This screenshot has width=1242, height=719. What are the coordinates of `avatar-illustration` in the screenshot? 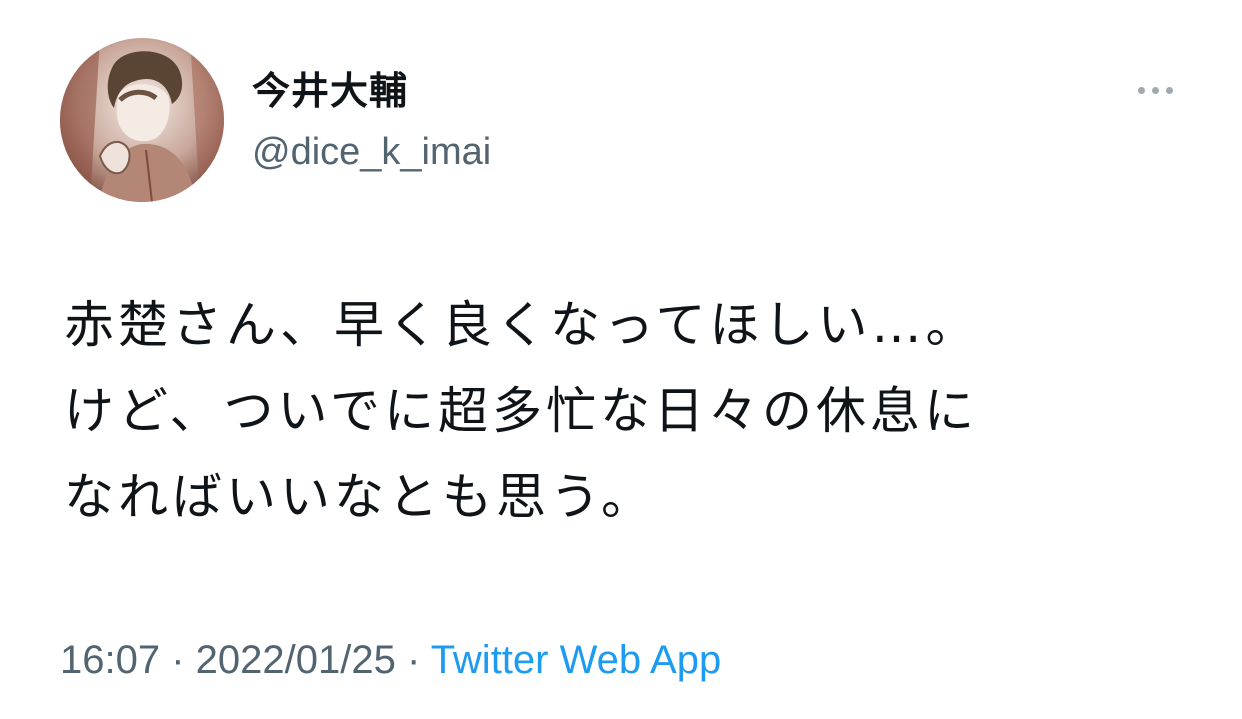 It's located at (142, 120).